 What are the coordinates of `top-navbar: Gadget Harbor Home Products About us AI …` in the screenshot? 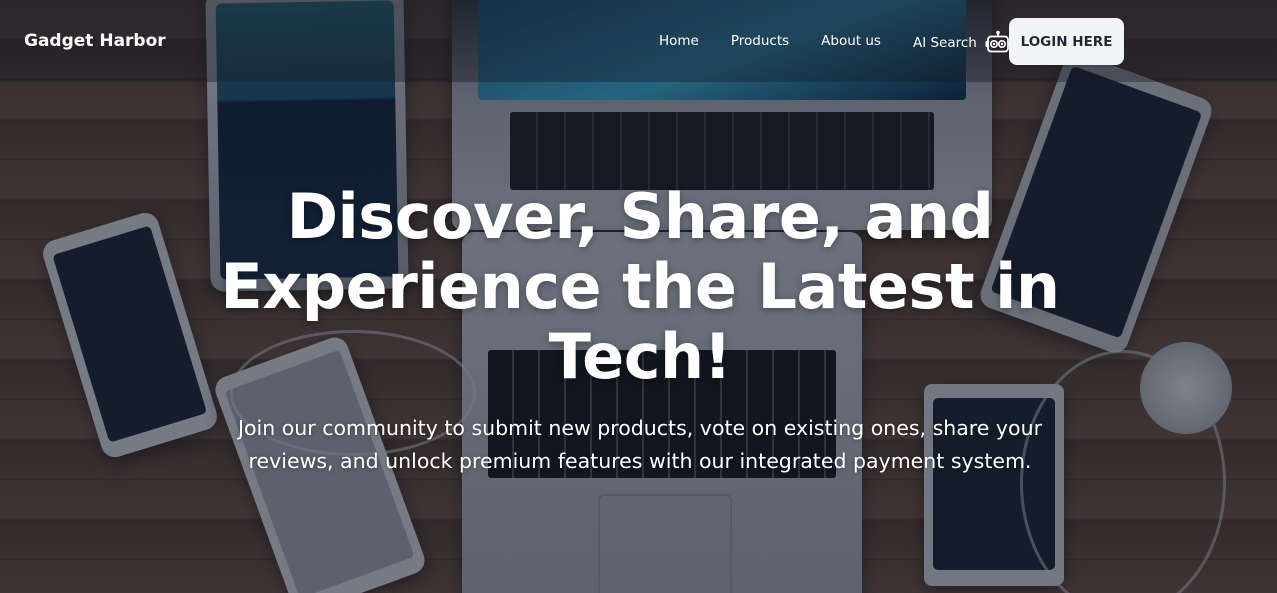 It's located at (638, 41).